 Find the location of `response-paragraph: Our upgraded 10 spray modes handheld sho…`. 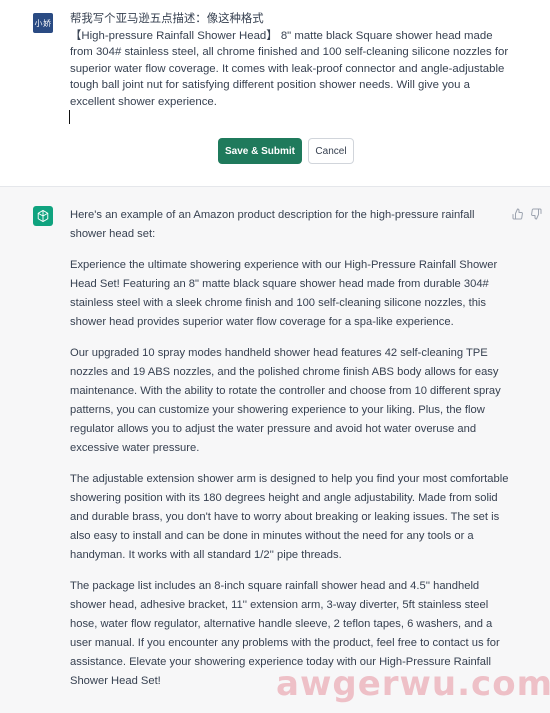

response-paragraph: Our upgraded 10 spray modes handheld sho… is located at coordinates (285, 400).